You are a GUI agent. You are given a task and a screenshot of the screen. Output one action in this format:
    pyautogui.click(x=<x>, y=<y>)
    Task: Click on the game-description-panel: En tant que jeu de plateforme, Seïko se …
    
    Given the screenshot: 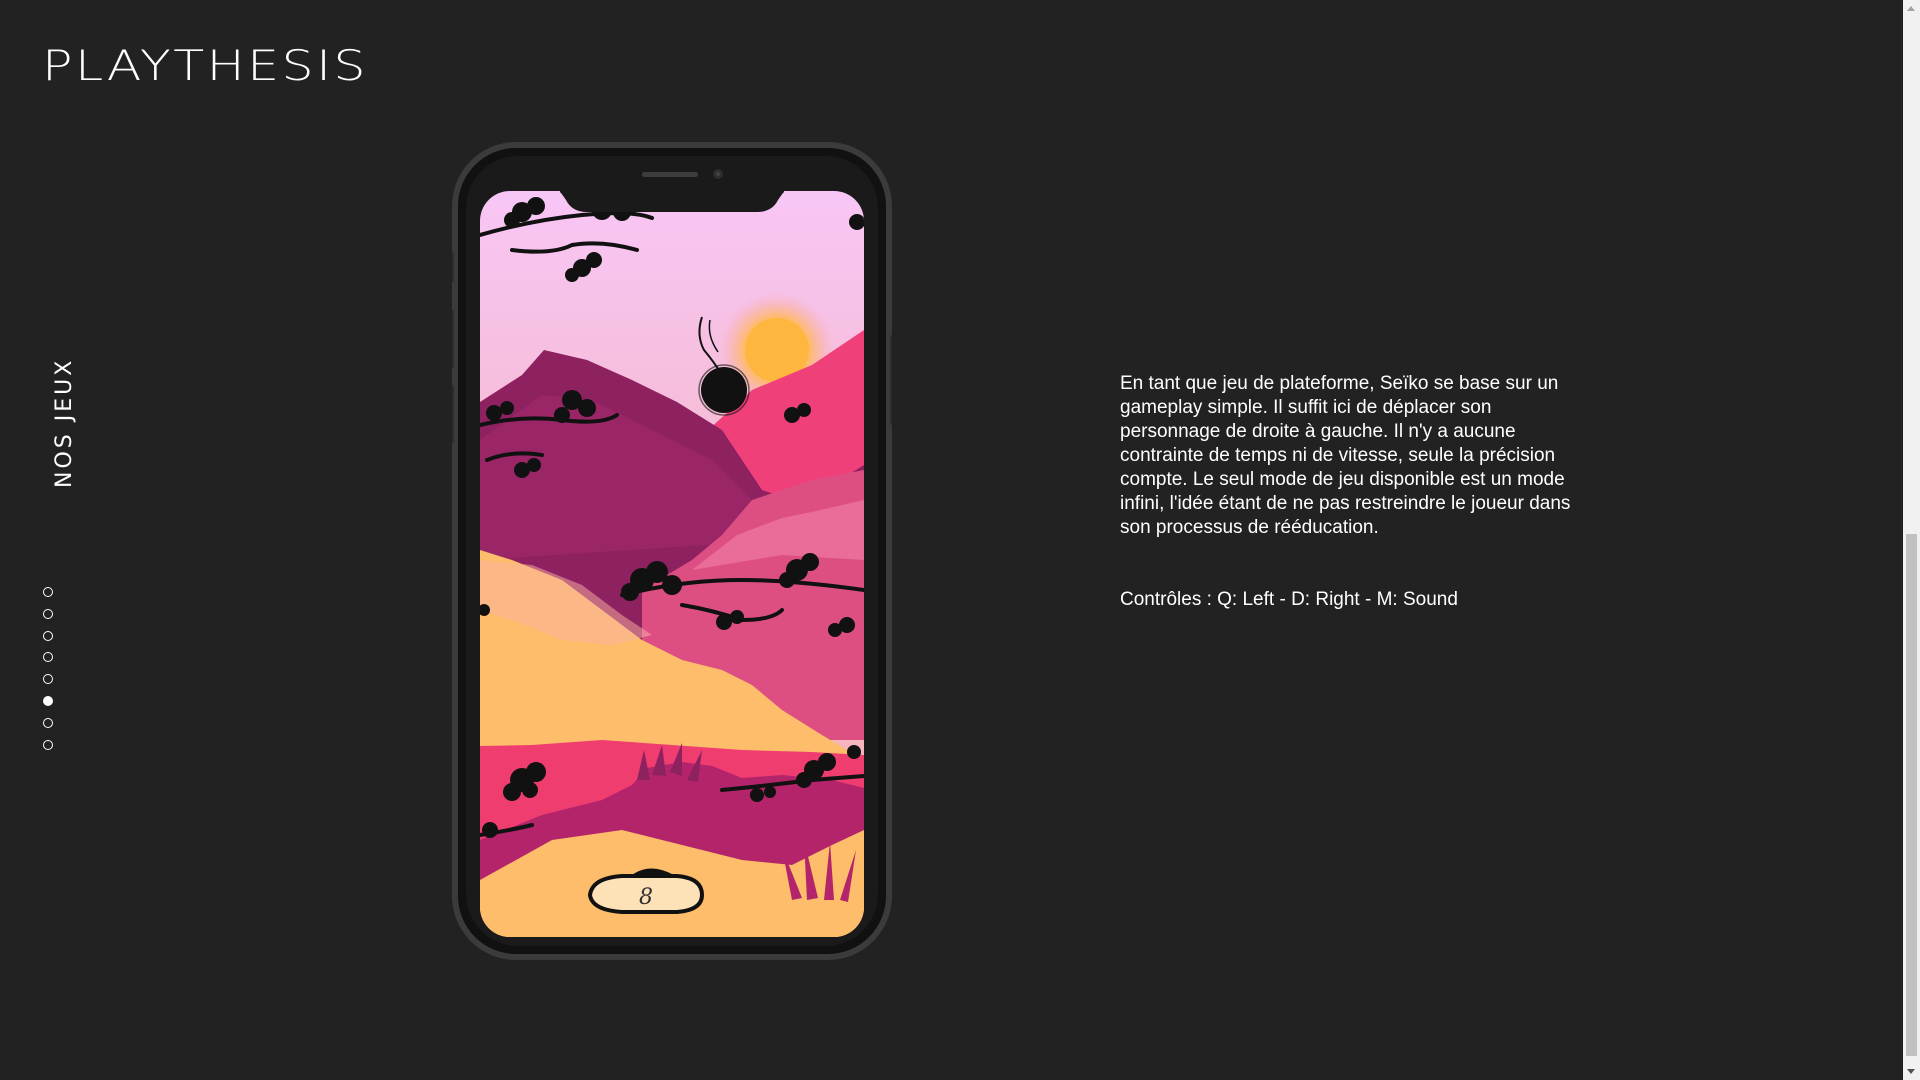 What is the action you would take?
    pyautogui.click(x=1355, y=492)
    